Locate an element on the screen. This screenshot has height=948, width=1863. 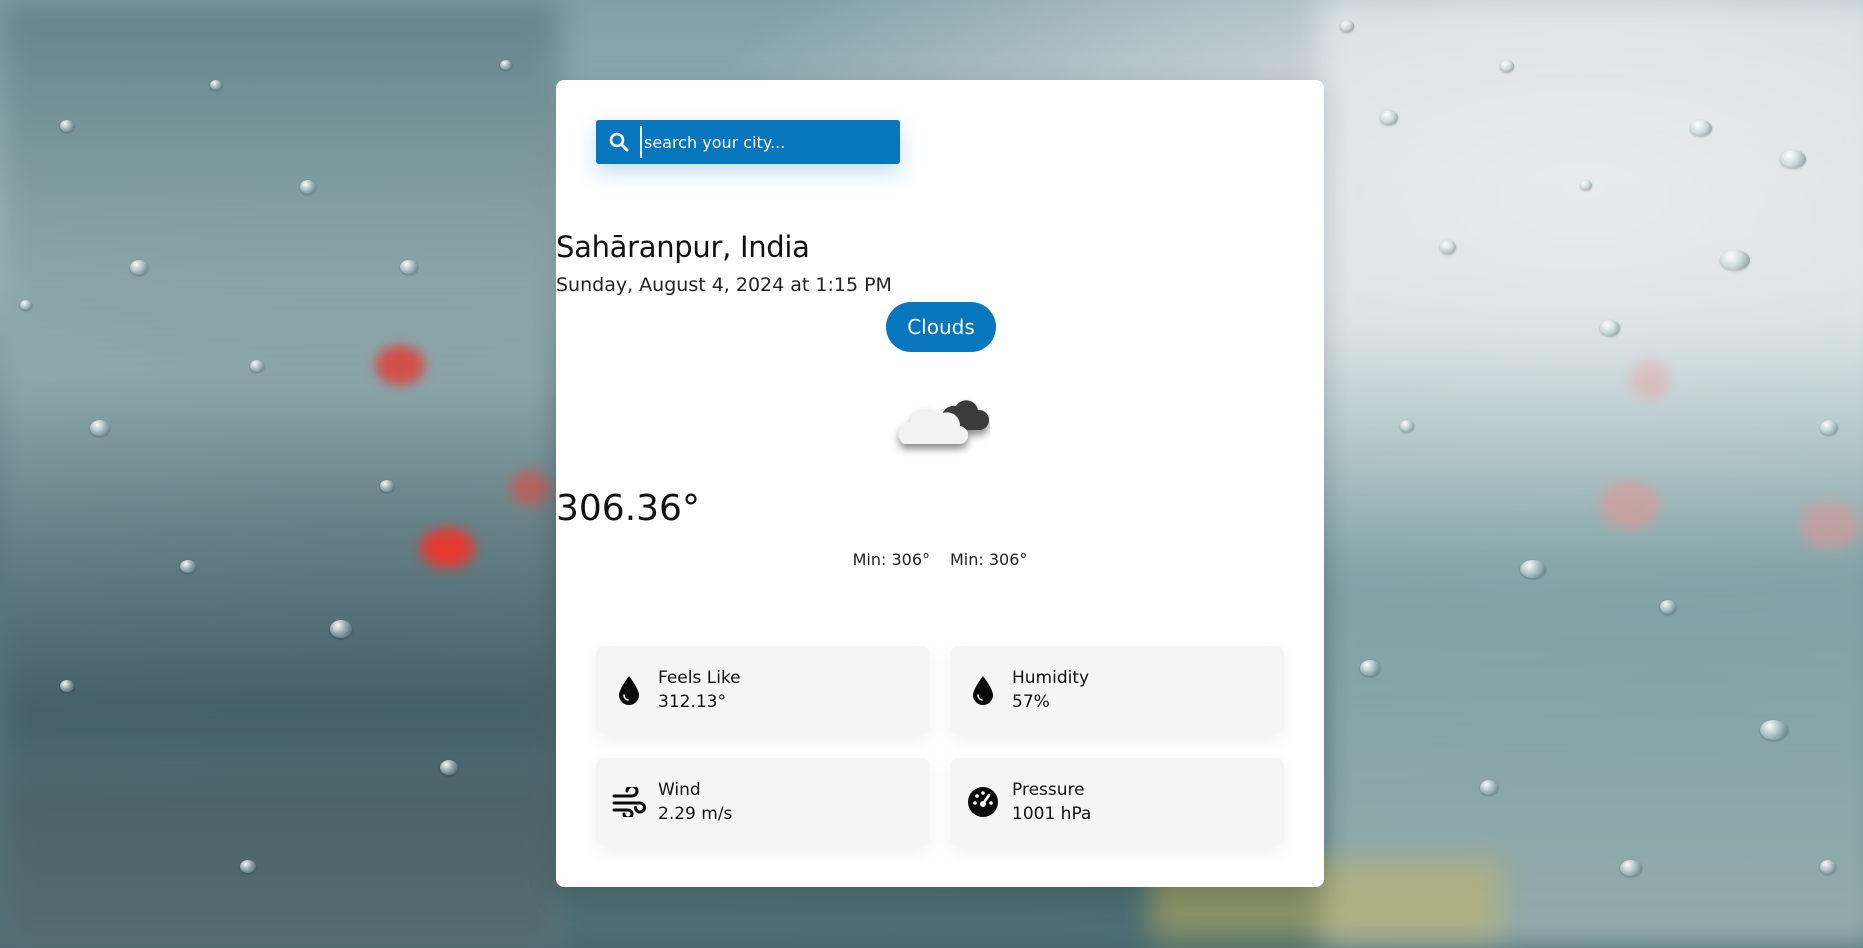
humidity-value: 57% is located at coordinates (1031, 702).